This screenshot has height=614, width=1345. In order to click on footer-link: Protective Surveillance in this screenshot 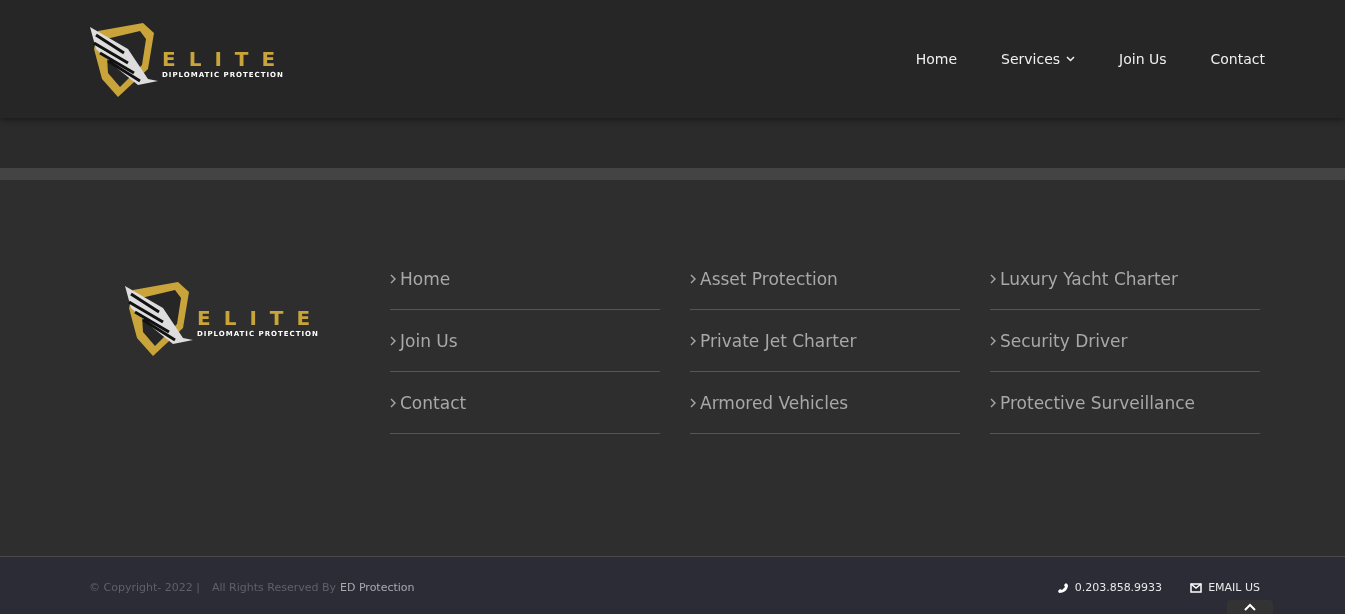, I will do `click(1125, 403)`.